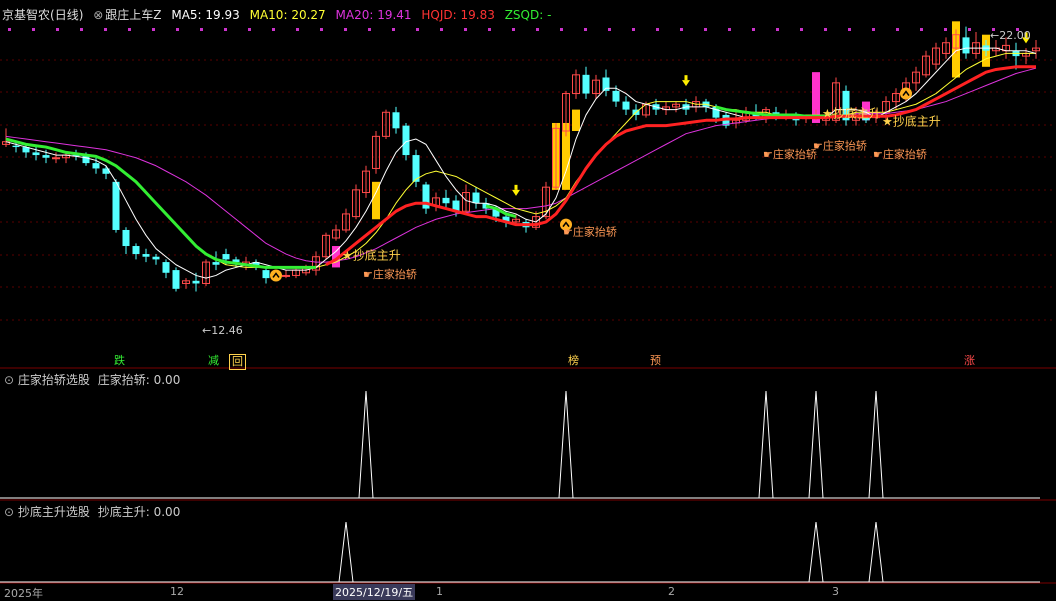 This screenshot has height=601, width=1056. Describe the element at coordinates (133, 15) in the screenshot. I see `indicator-name: 跟庄上车Z` at that location.